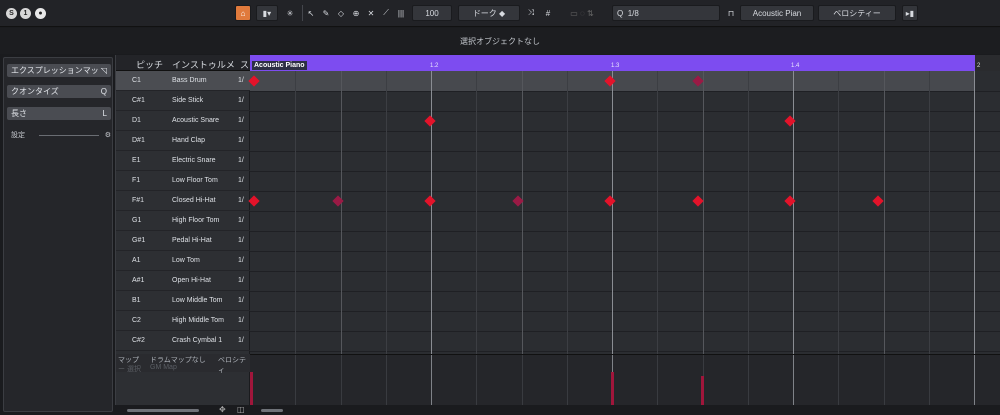 This screenshot has height=415, width=1000. Describe the element at coordinates (401, 13) in the screenshot. I see `trim-tool-icon: |||` at that location.